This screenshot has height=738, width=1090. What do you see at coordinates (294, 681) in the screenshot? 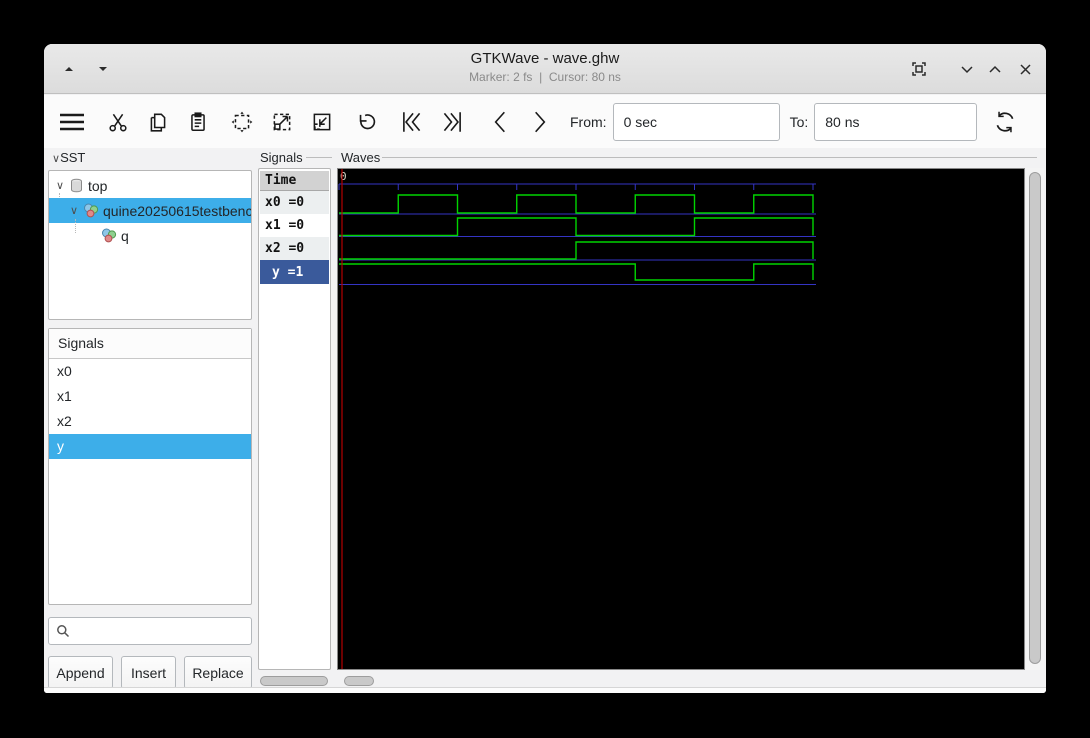
I see `names-hscrollbar` at bounding box center [294, 681].